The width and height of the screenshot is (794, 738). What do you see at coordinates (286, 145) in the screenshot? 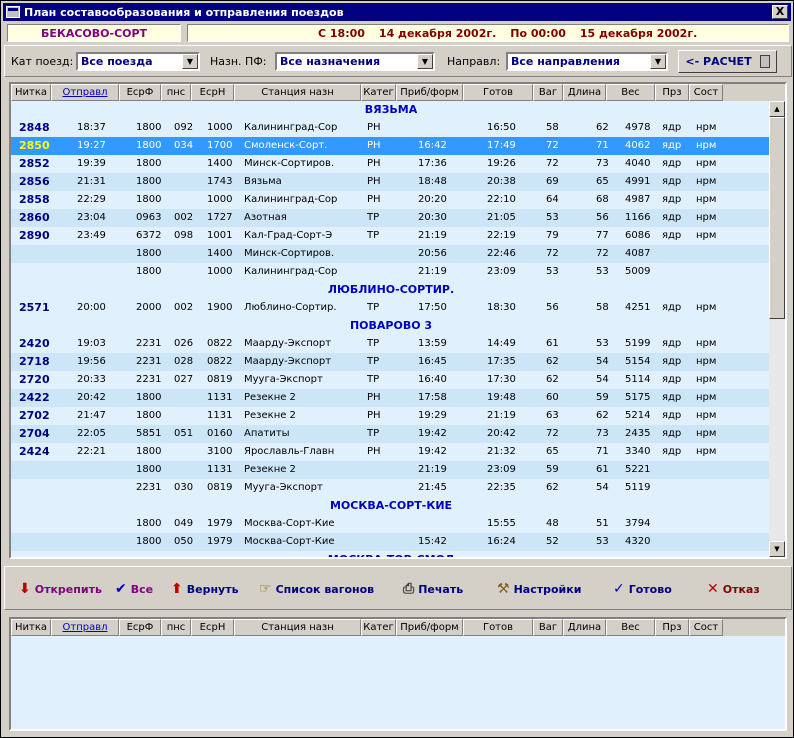
I see `cell-dest-station: Смоленск-Сорт.` at bounding box center [286, 145].